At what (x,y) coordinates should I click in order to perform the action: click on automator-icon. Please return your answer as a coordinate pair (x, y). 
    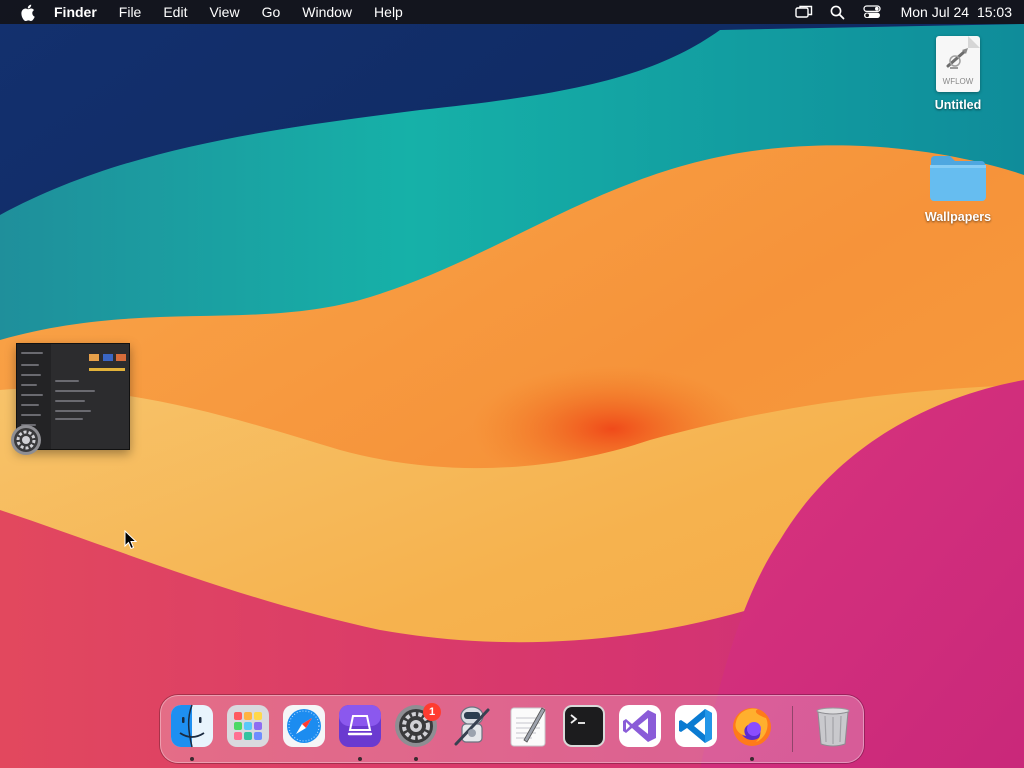
    Looking at the image, I should click on (472, 726).